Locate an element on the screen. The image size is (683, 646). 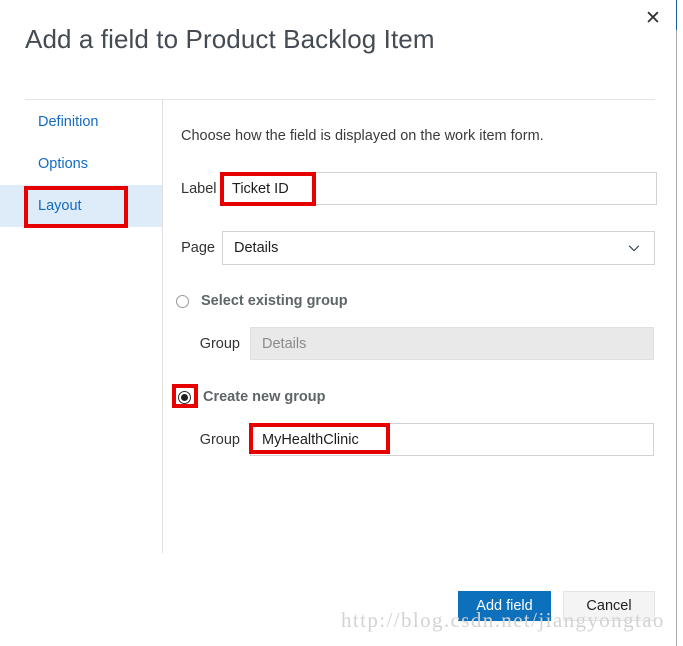
new-group-label: Group is located at coordinates (219, 439).